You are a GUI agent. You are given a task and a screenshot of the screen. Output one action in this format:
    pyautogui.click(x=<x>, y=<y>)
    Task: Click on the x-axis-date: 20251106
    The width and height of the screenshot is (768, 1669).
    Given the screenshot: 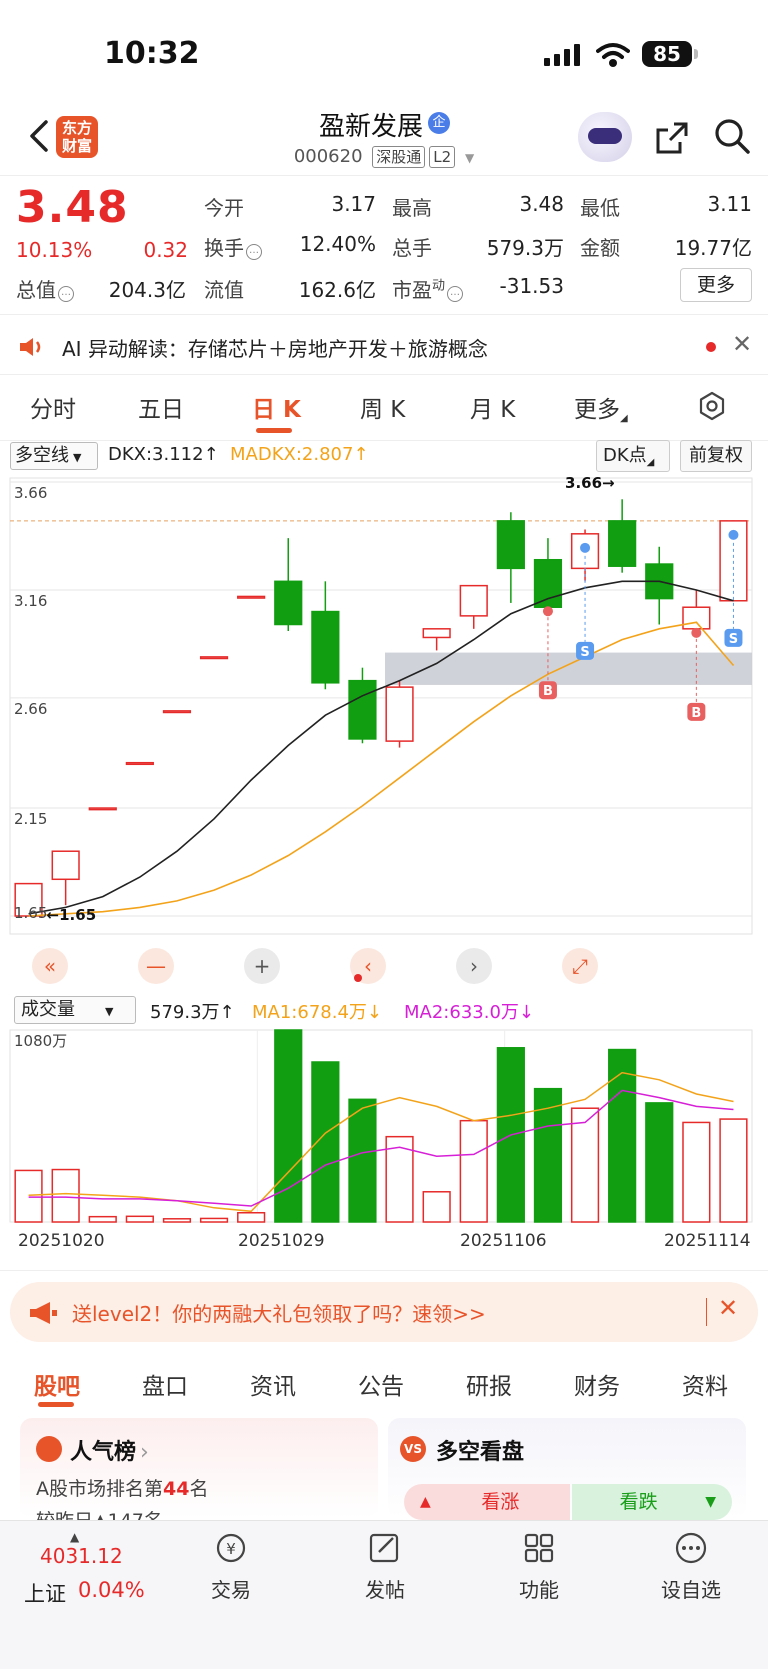 What is the action you would take?
    pyautogui.click(x=503, y=1241)
    